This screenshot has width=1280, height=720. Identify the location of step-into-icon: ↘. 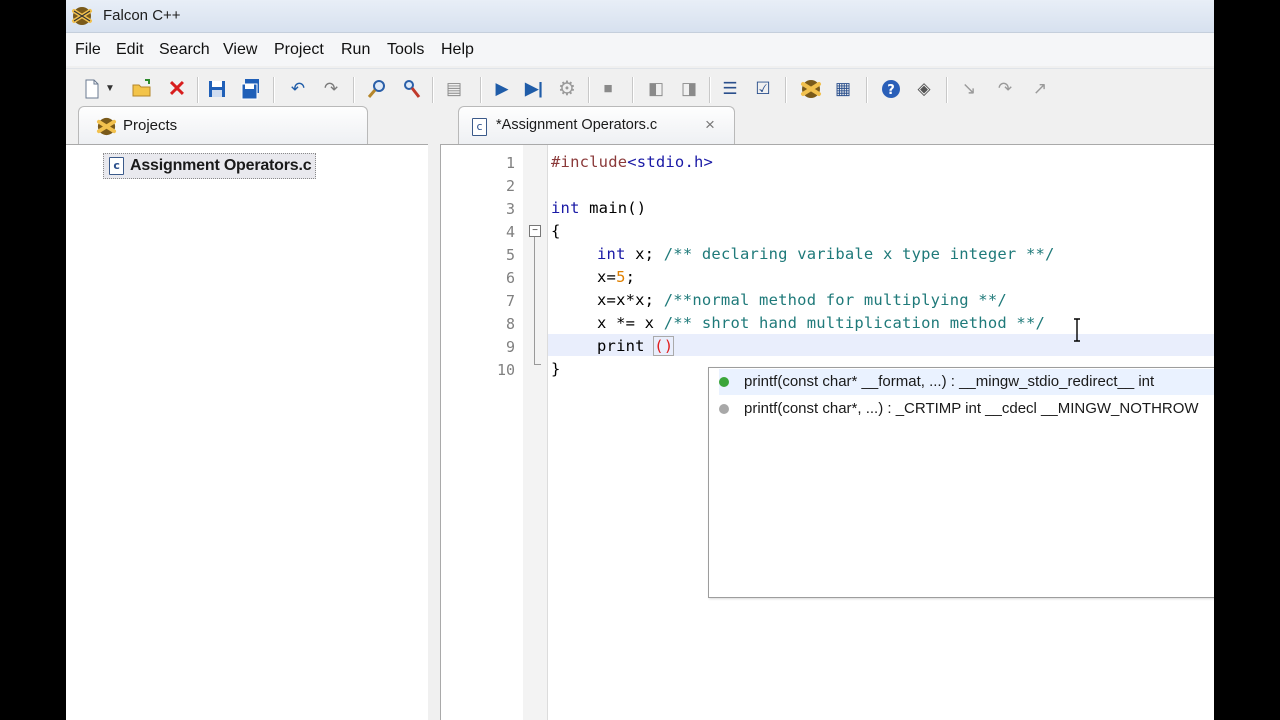
(969, 89).